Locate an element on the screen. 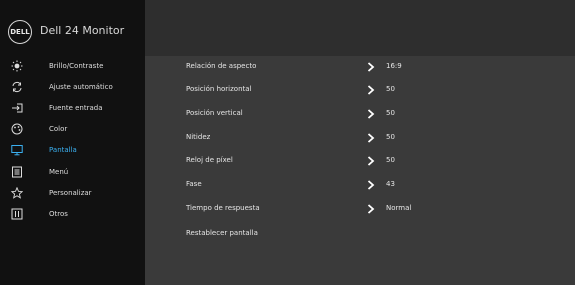  sidebar-item-color: Color is located at coordinates (72, 129).